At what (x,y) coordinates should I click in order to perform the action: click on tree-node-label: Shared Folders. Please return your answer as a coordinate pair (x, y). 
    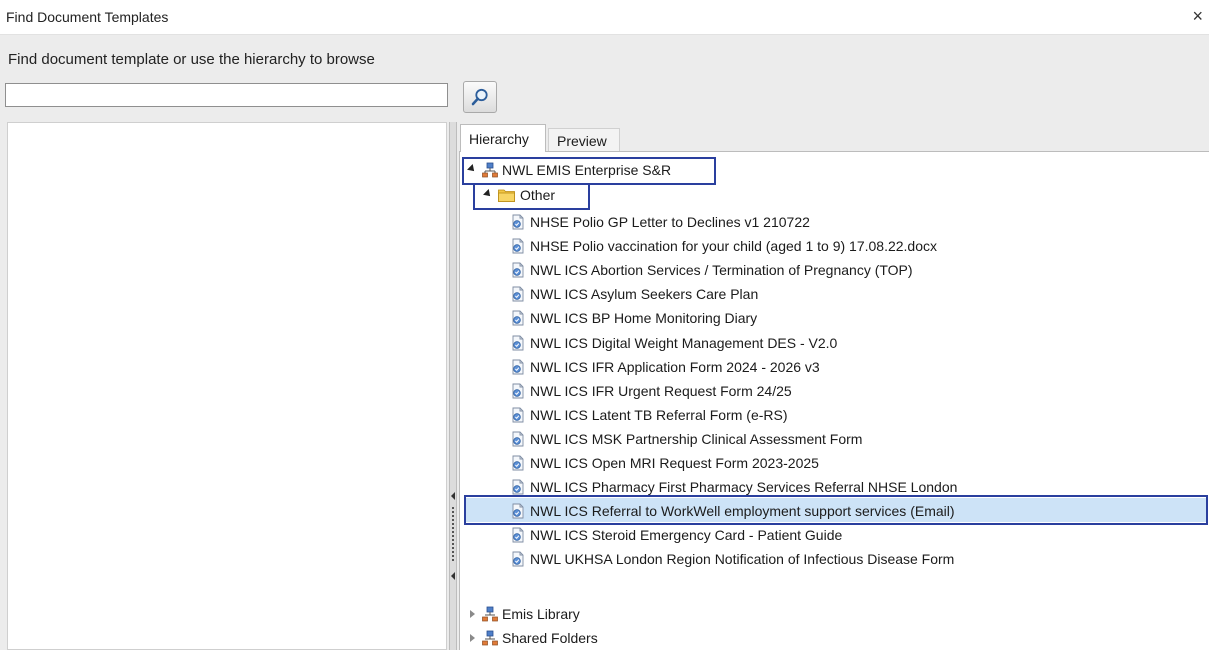
    Looking at the image, I should click on (550, 638).